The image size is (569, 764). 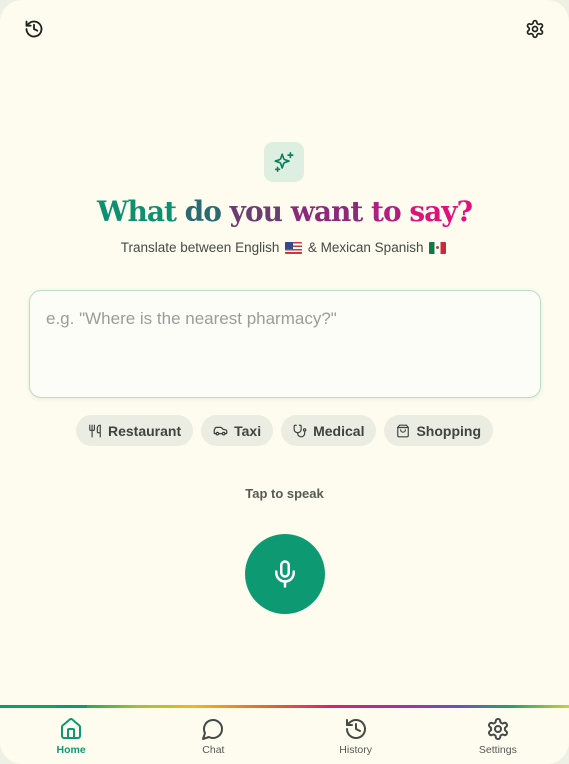 What do you see at coordinates (95, 430) in the screenshot?
I see `utensils-icon` at bounding box center [95, 430].